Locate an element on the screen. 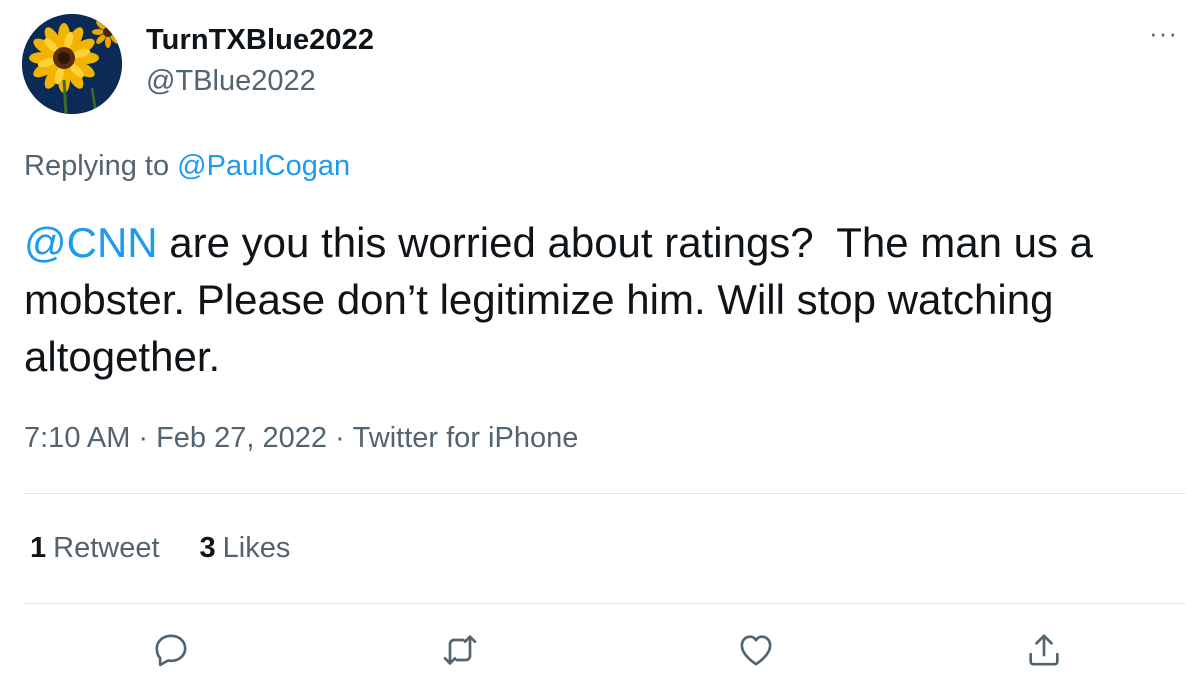  tweet-stats: 1 Retweet 3 Likes is located at coordinates (180, 548).